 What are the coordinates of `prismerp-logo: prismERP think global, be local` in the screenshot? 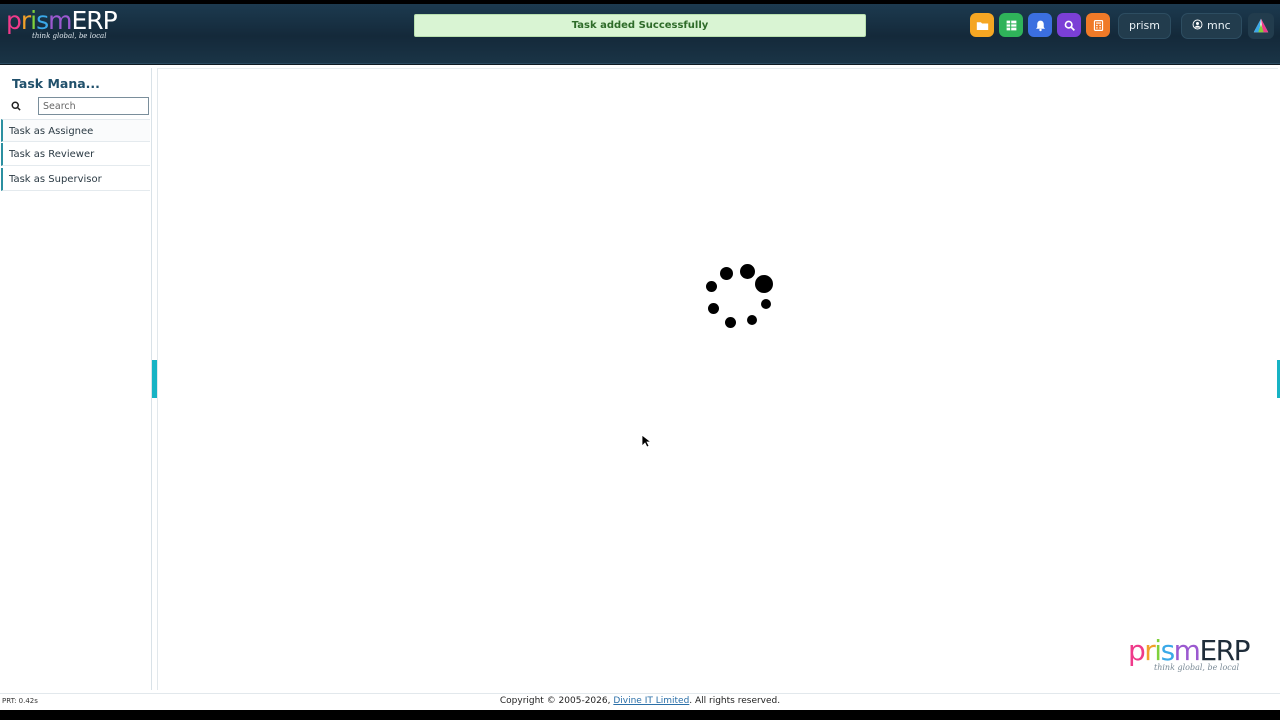 It's located at (62, 27).